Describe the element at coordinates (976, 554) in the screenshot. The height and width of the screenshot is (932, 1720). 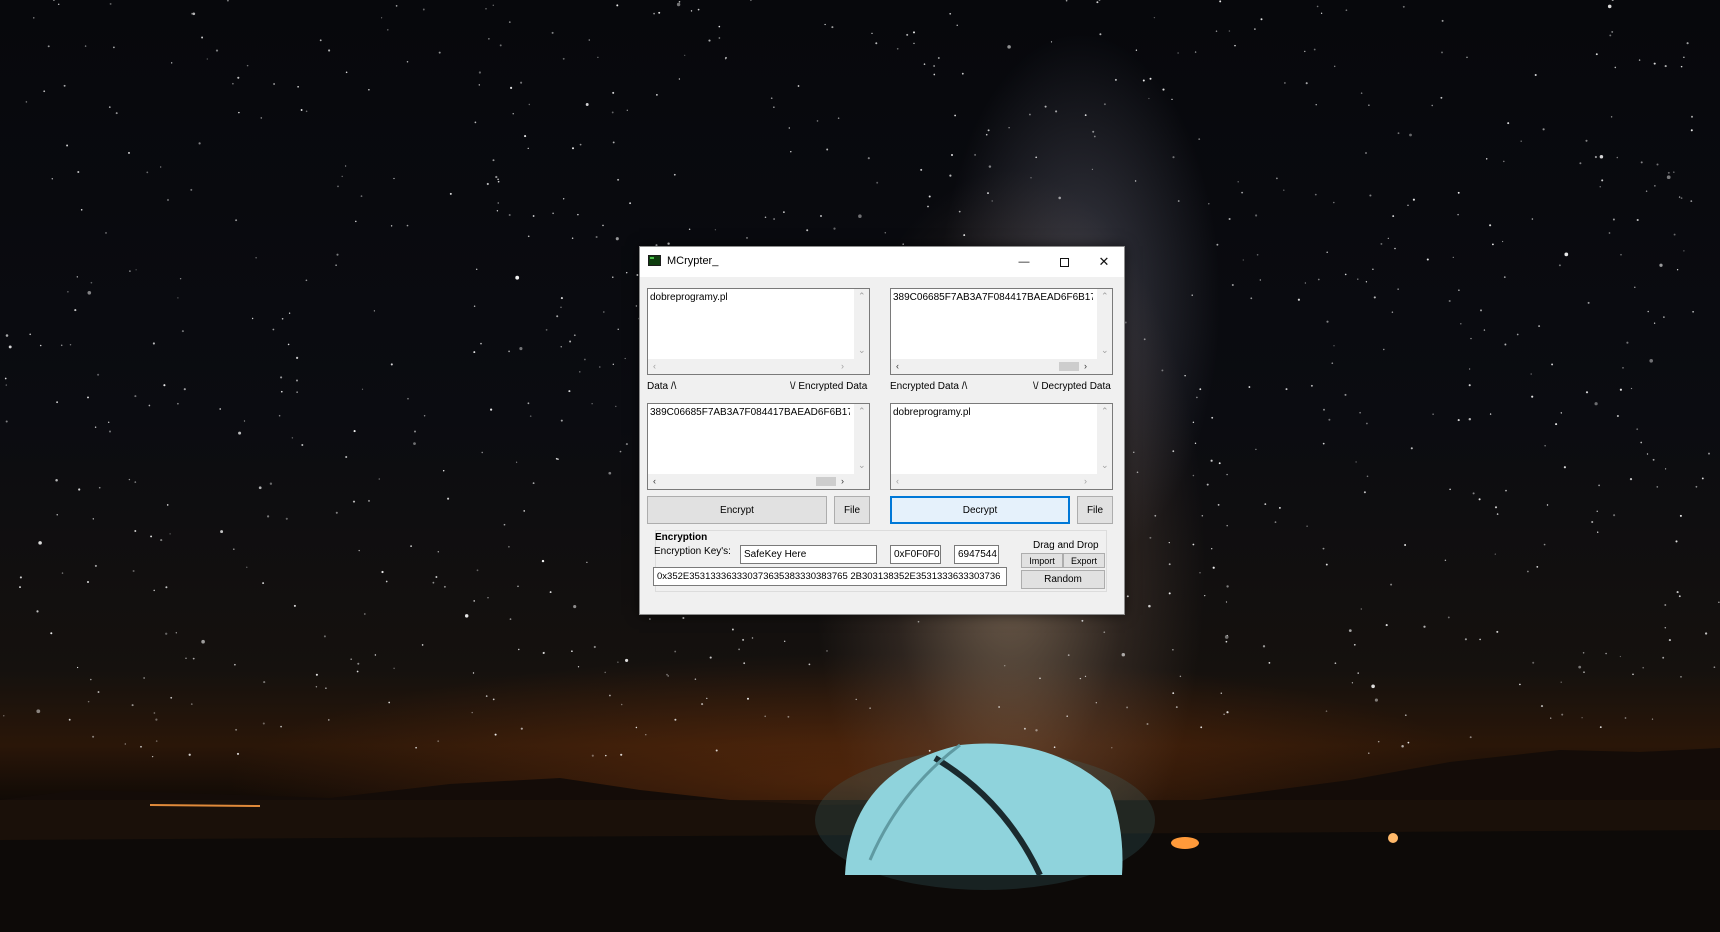
I see `number-input: 6947544` at that location.